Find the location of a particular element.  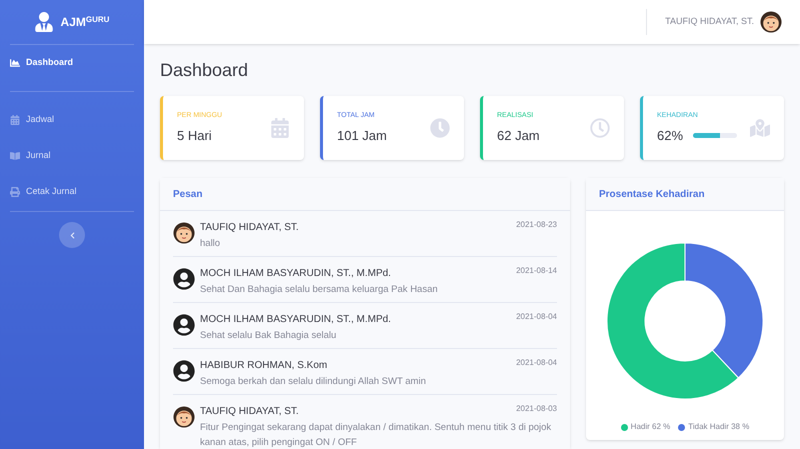

message-text: hallo is located at coordinates (211, 244).